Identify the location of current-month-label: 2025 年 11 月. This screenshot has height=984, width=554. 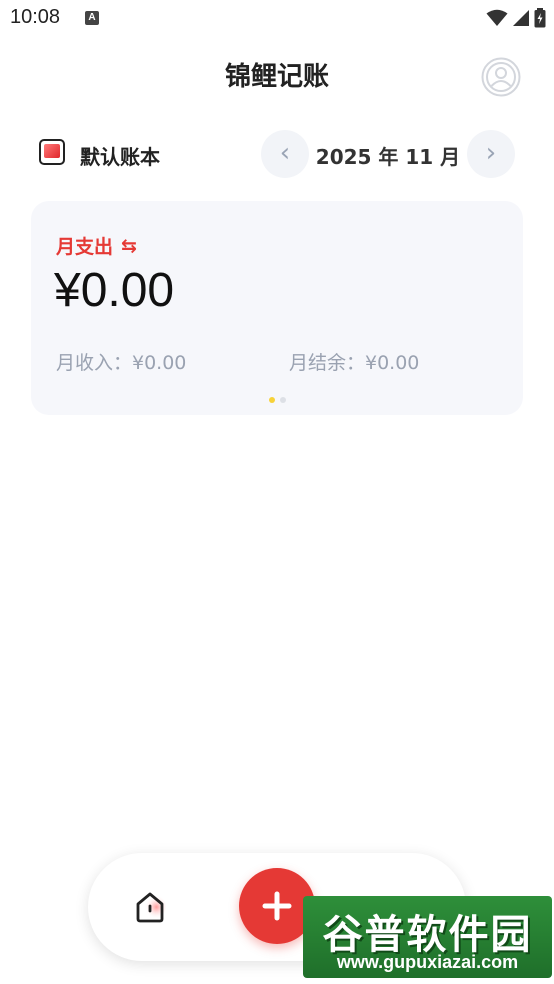
(388, 155).